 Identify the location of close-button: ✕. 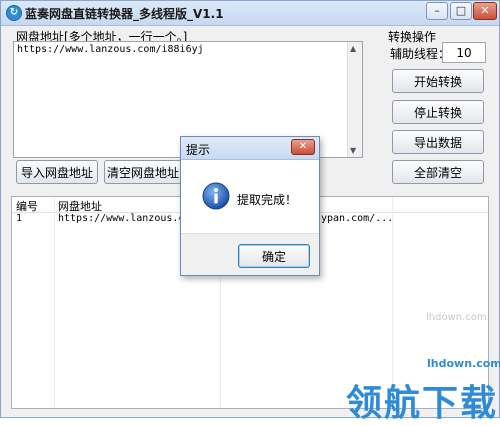
(485, 11).